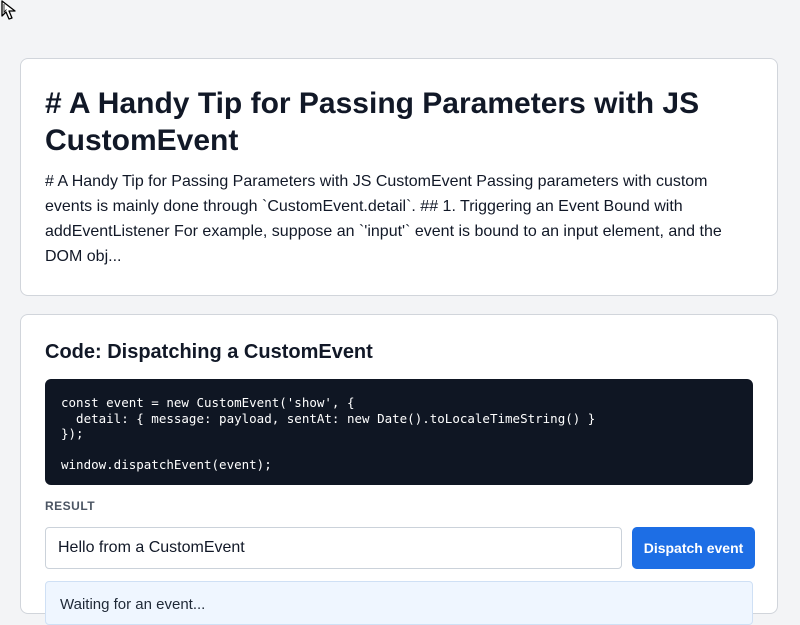 The height and width of the screenshot is (625, 800). Describe the element at coordinates (693, 548) in the screenshot. I see `dispatch-event-button: Dispatch event` at that location.